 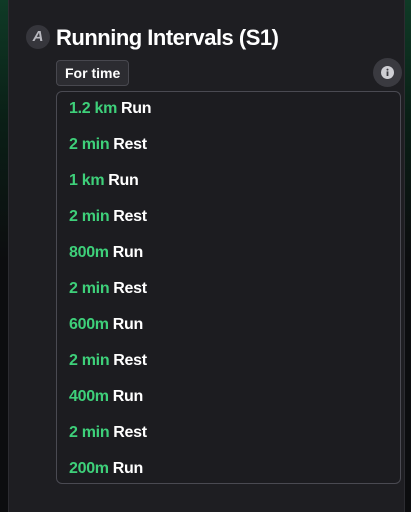 What do you see at coordinates (89, 468) in the screenshot?
I see `interval-amount: 200m` at bounding box center [89, 468].